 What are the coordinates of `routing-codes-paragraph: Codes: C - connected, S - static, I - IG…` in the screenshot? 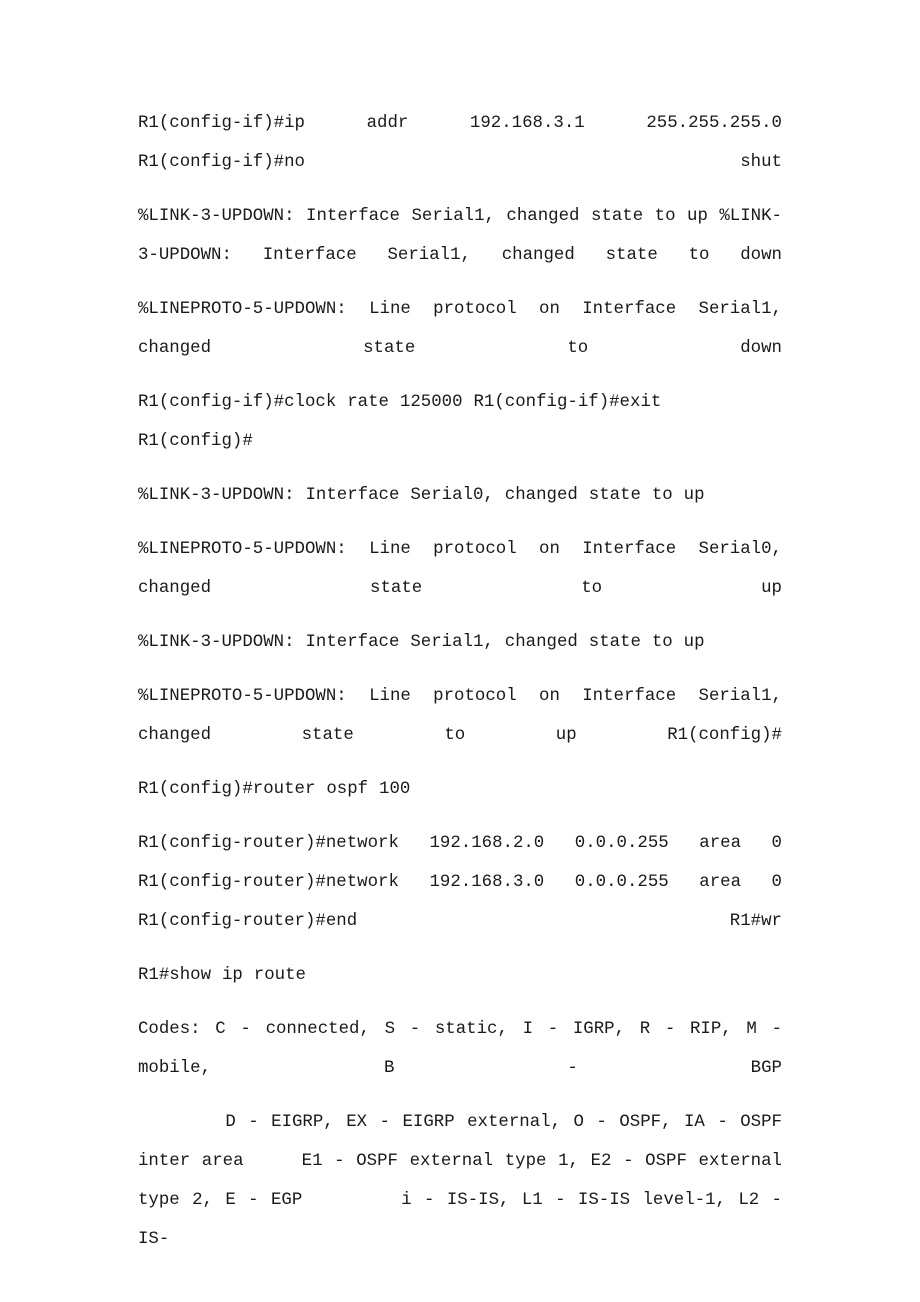 It's located at (465, 1049).